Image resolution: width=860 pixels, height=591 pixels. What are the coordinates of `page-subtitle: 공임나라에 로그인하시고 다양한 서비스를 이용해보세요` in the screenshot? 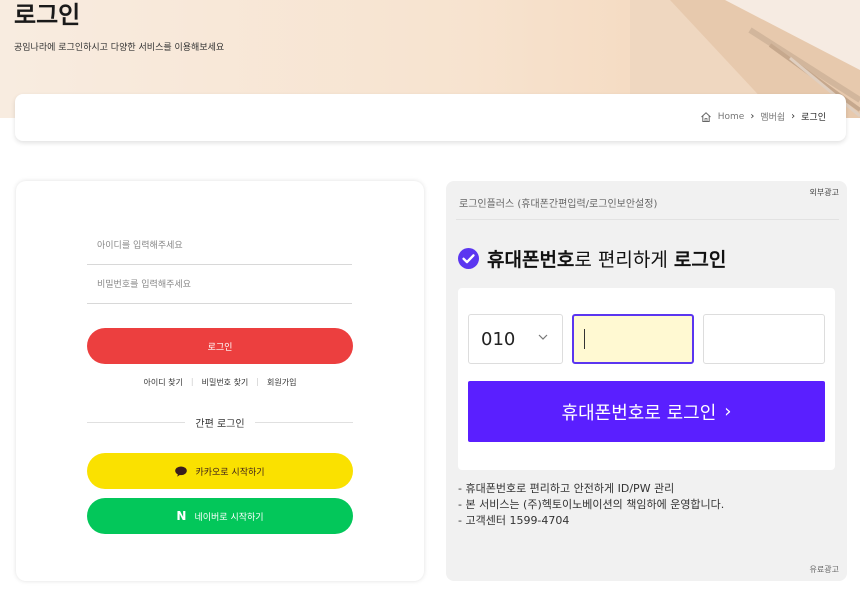 It's located at (119, 48).